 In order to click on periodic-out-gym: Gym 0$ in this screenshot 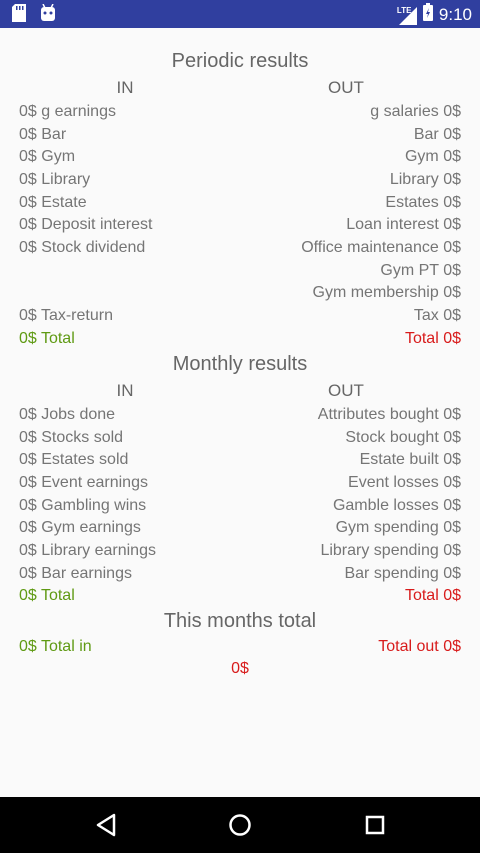, I will do `click(432, 156)`.